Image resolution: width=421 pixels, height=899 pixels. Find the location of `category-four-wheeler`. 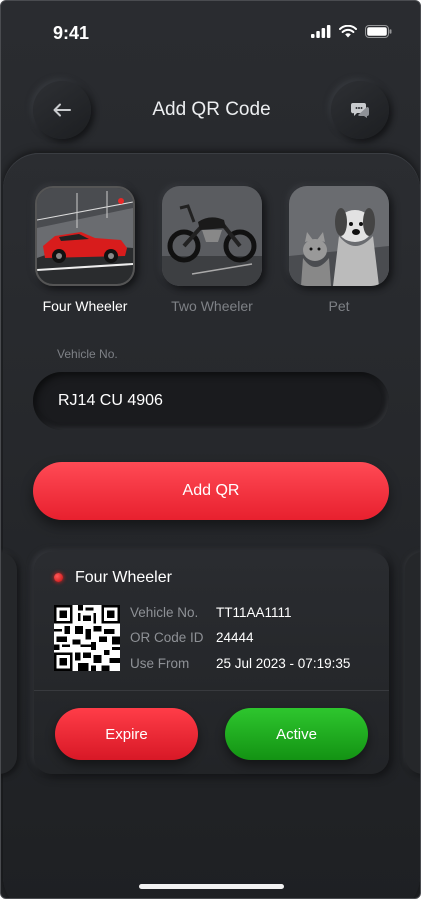

category-four-wheeler is located at coordinates (85, 236).